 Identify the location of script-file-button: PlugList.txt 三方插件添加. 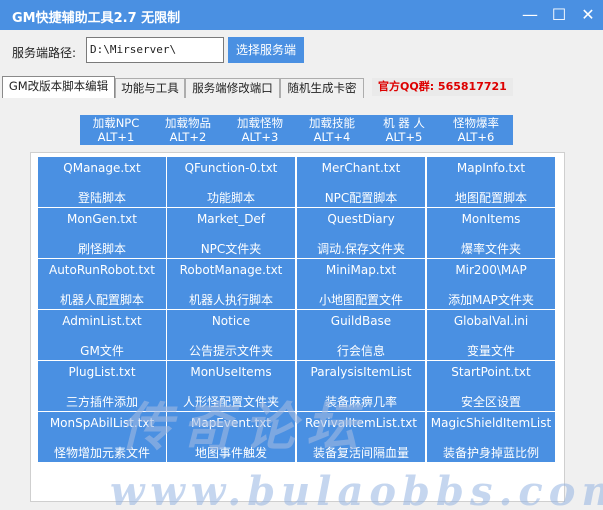
(102, 386).